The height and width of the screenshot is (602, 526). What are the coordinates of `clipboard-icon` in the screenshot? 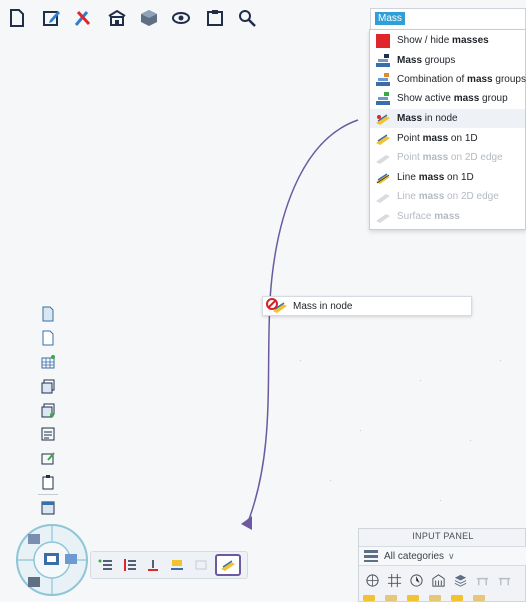 It's located at (215, 18).